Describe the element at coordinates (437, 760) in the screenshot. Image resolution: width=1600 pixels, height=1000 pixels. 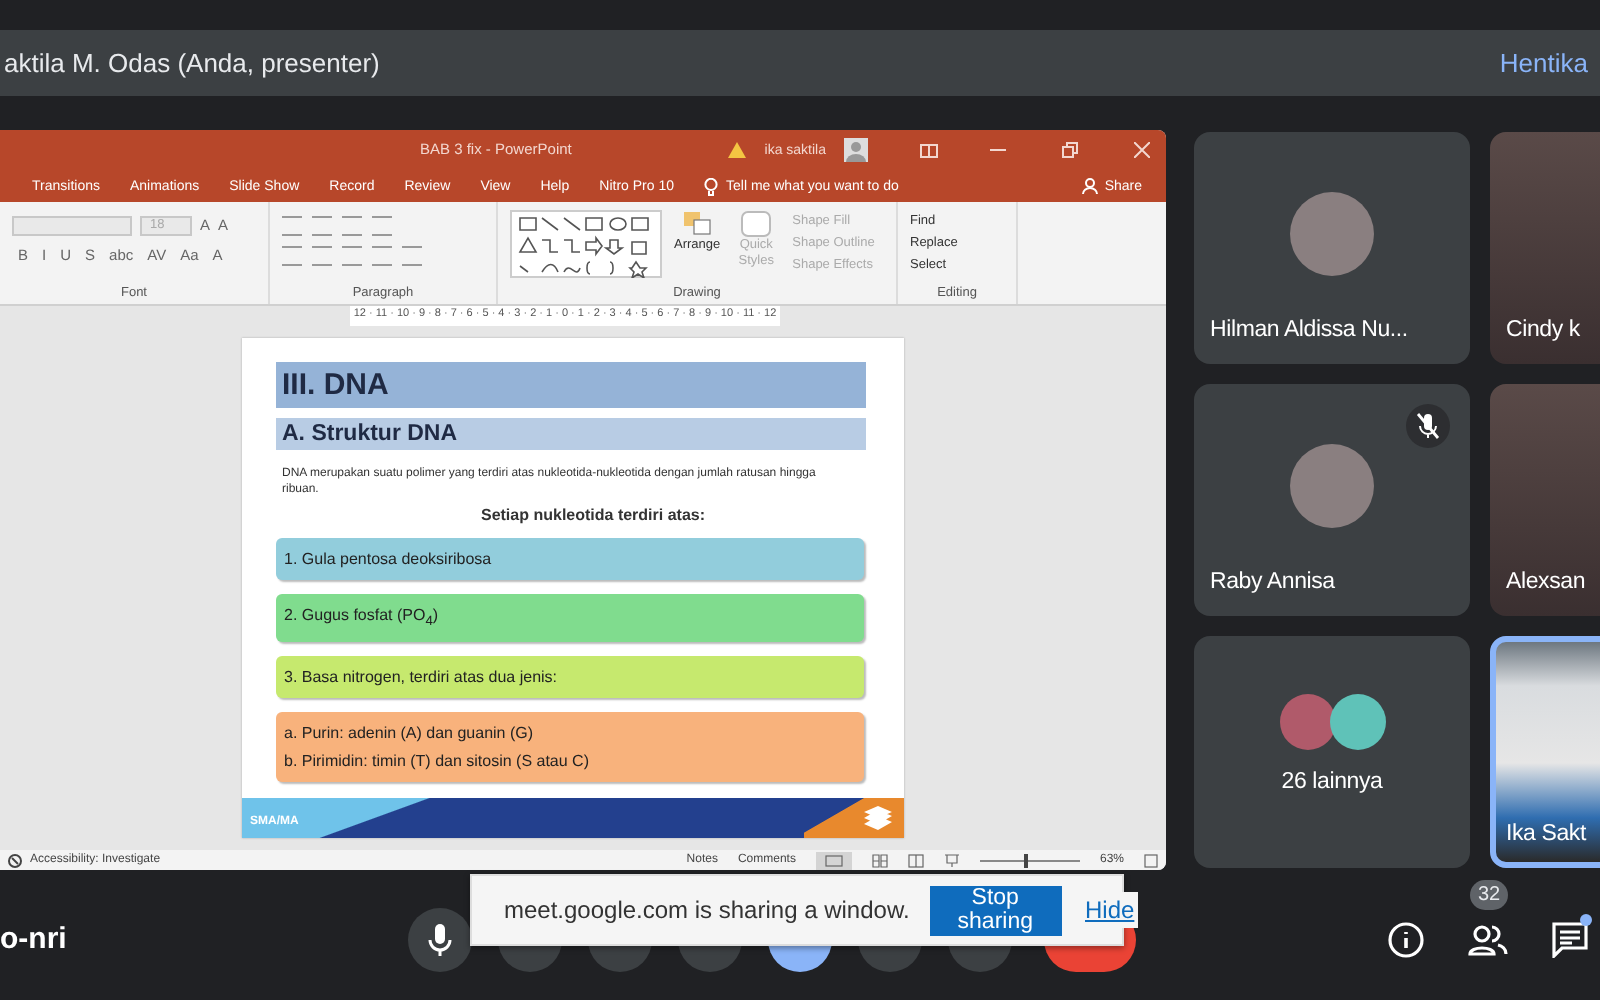
I see `box-text: b. Pirimidin: timin (T) dan sitosin (S atau C)` at that location.